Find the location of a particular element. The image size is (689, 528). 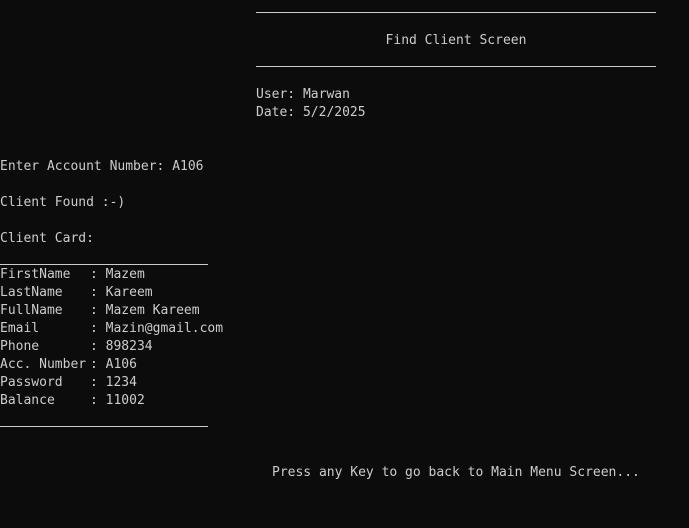

field-label: Balance is located at coordinates (27, 400).